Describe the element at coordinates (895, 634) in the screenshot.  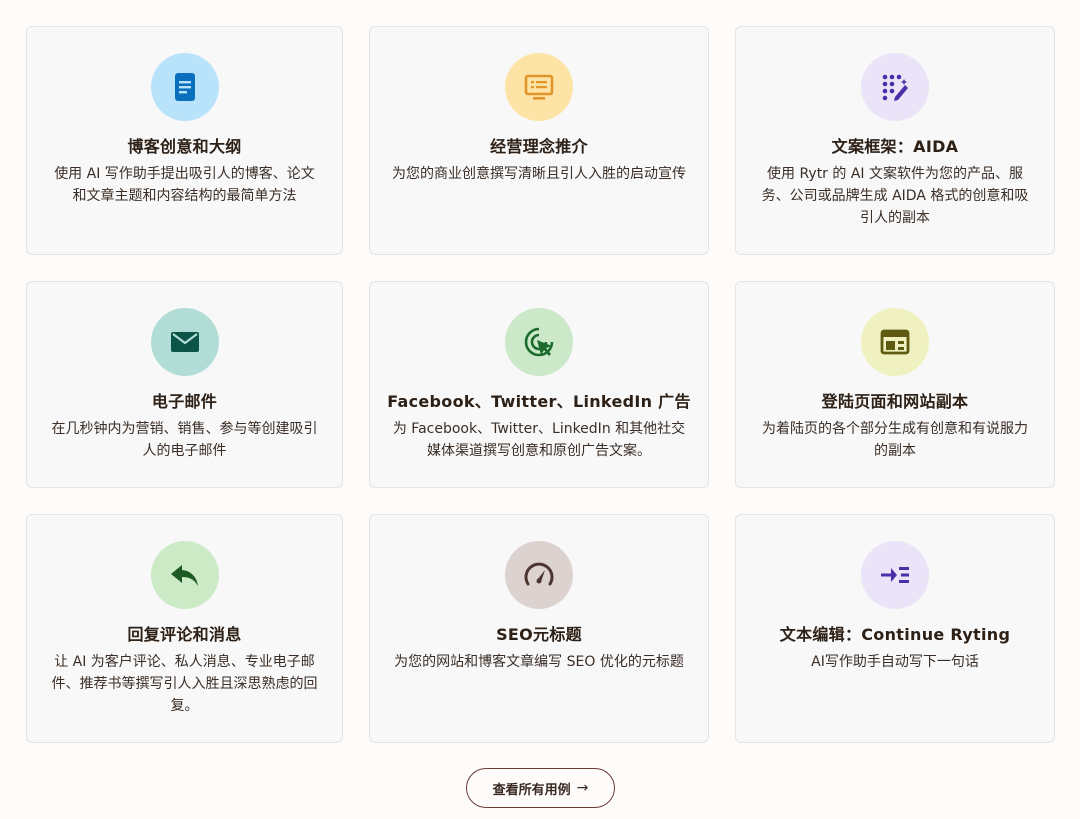
I see `card-title: 文本编辑：Continue Ryting` at that location.